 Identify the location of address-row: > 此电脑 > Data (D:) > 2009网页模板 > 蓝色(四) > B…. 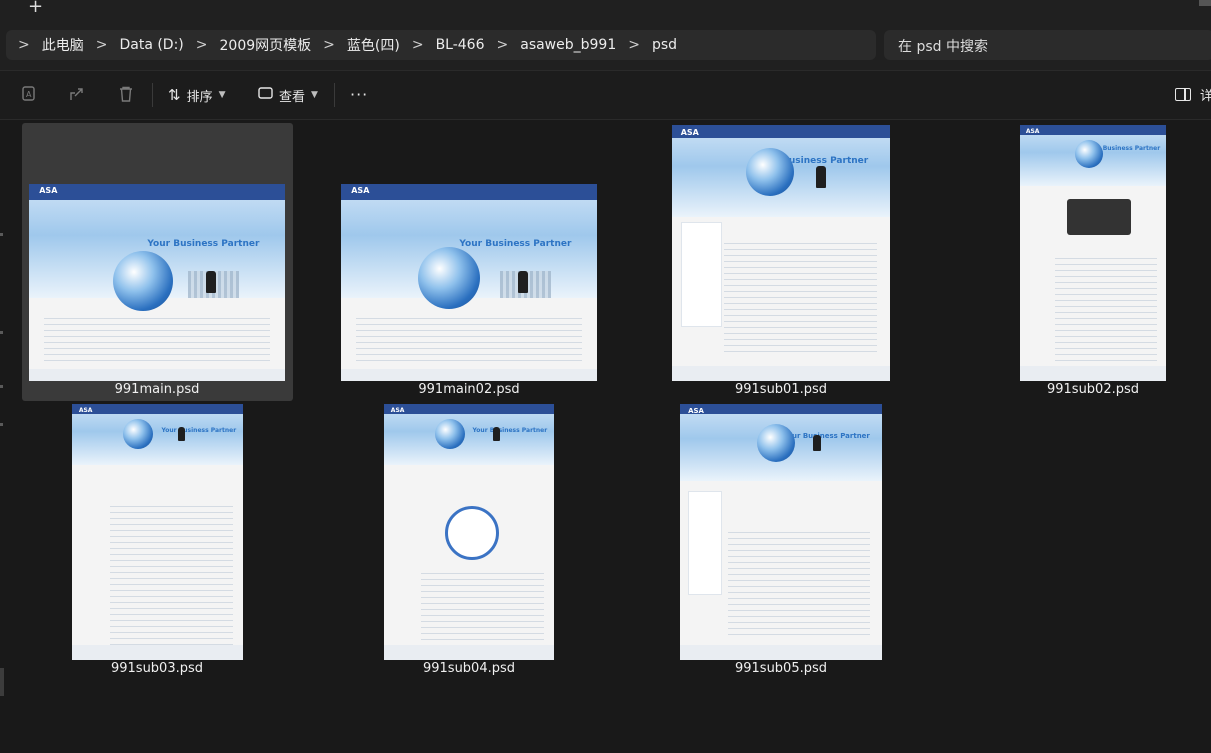
(605, 44).